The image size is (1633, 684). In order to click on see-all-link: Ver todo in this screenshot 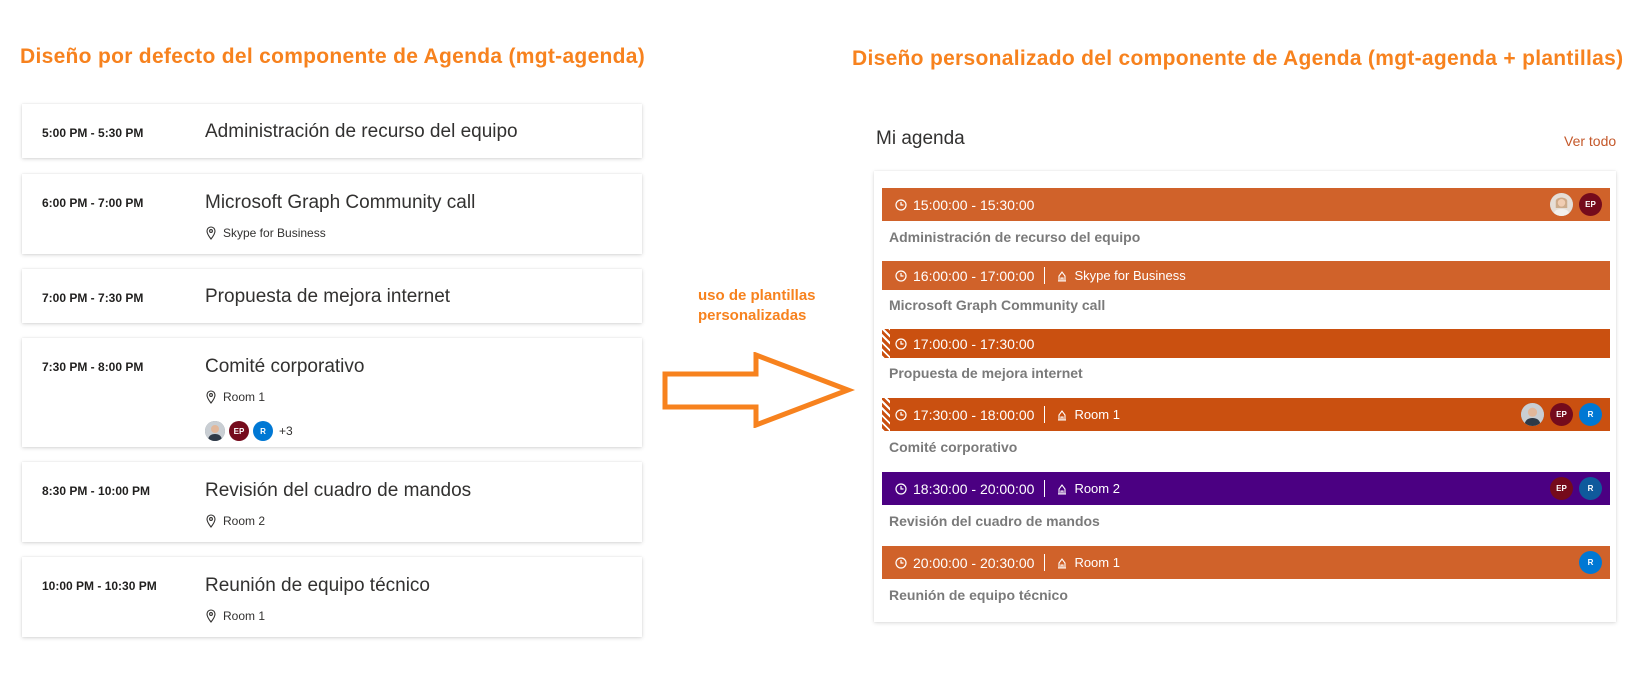, I will do `click(1590, 141)`.